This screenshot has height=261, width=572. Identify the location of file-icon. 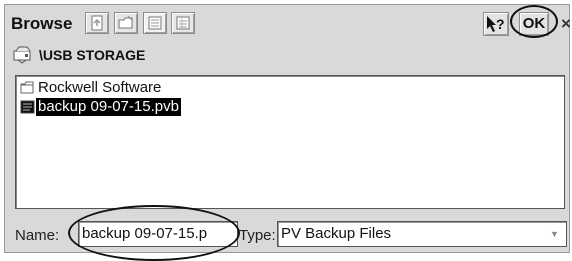
(27, 107).